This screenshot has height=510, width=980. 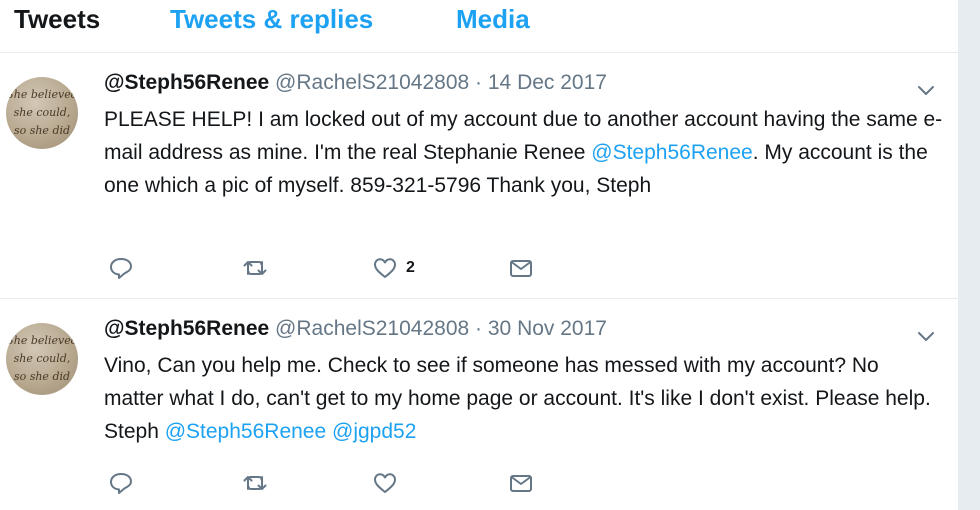 What do you see at coordinates (969, 255) in the screenshot?
I see `page-scroll-gutter` at bounding box center [969, 255].